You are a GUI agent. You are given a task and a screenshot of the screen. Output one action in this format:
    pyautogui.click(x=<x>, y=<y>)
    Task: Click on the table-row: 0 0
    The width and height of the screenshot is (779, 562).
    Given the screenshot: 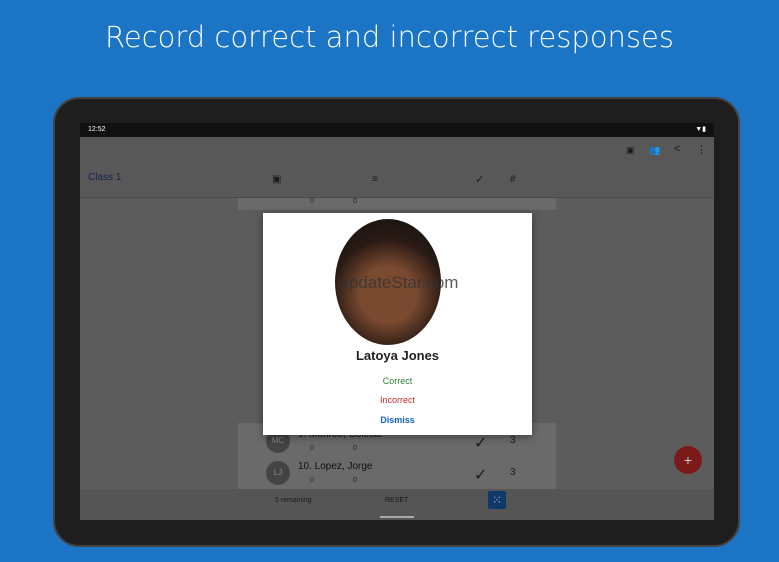 What is the action you would take?
    pyautogui.click(x=397, y=204)
    